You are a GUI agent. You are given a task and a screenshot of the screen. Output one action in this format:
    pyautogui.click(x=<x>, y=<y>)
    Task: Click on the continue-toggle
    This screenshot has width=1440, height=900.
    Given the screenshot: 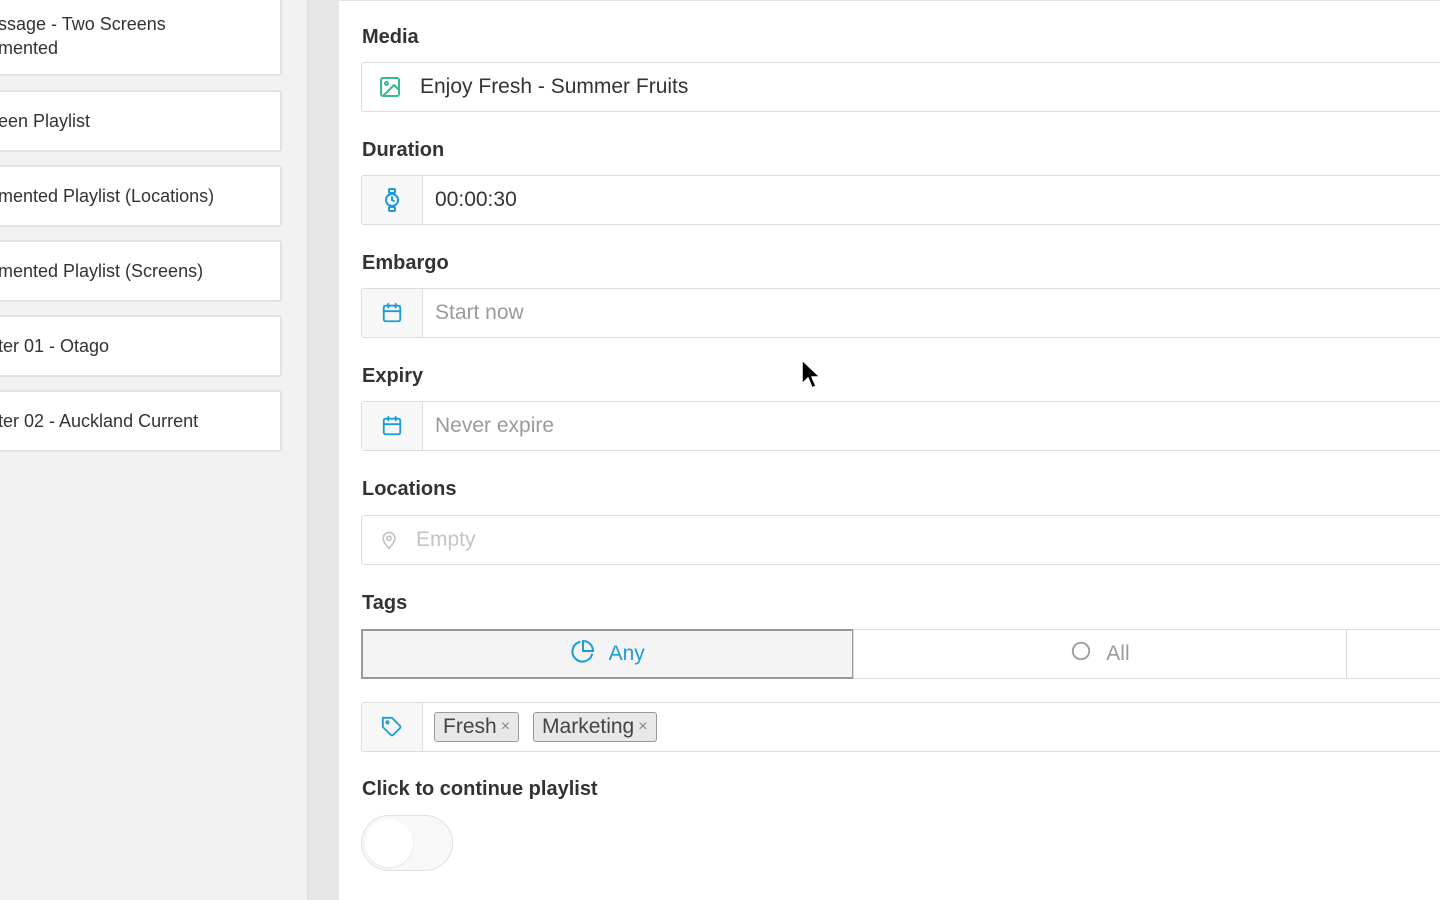 What is the action you would take?
    pyautogui.click(x=407, y=843)
    